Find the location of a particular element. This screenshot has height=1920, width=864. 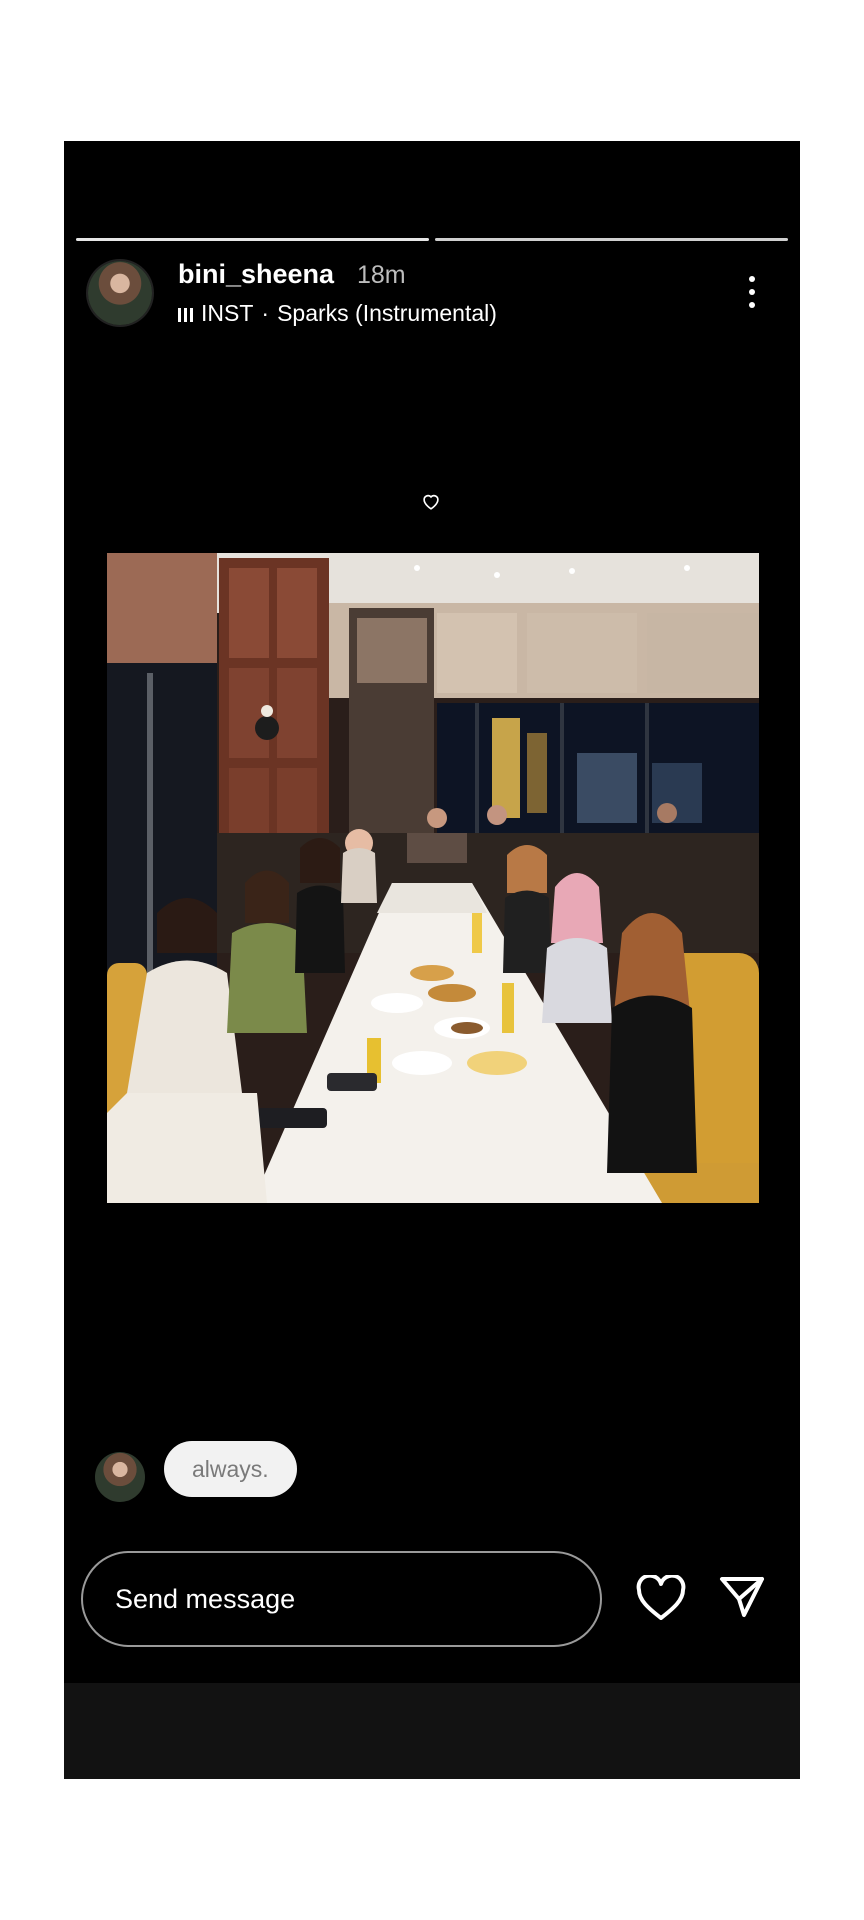

bottom-inset is located at coordinates (432, 1731).